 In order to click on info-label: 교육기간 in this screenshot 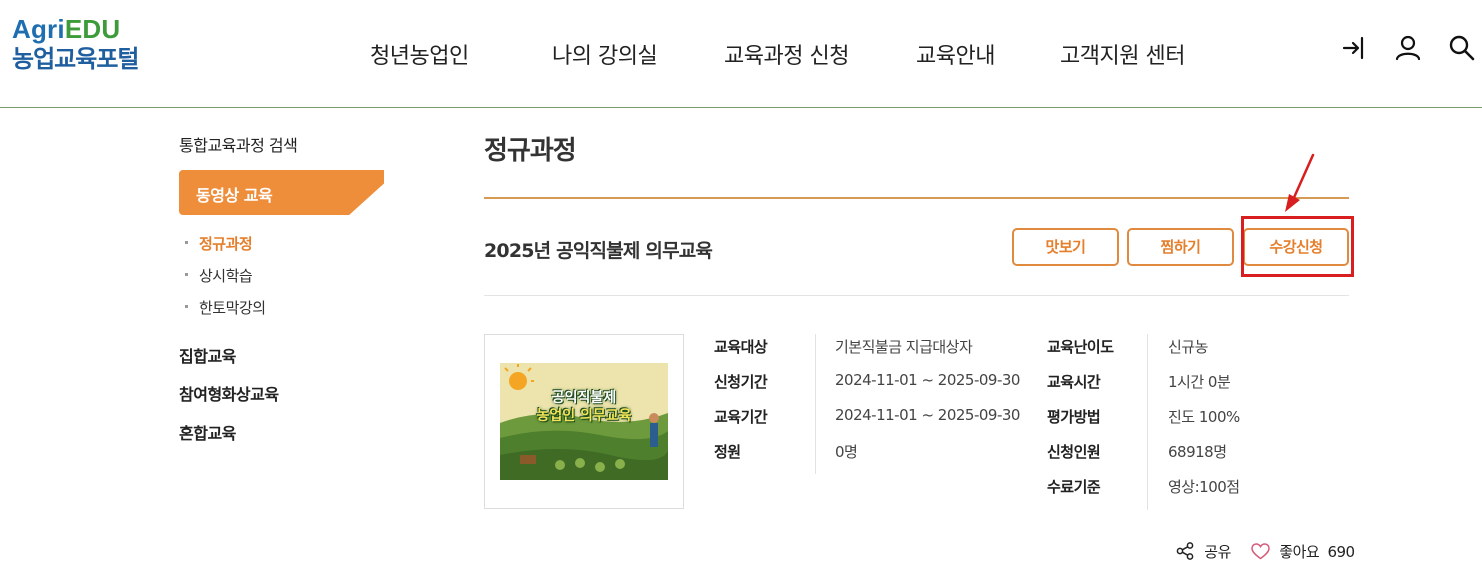, I will do `click(741, 417)`.